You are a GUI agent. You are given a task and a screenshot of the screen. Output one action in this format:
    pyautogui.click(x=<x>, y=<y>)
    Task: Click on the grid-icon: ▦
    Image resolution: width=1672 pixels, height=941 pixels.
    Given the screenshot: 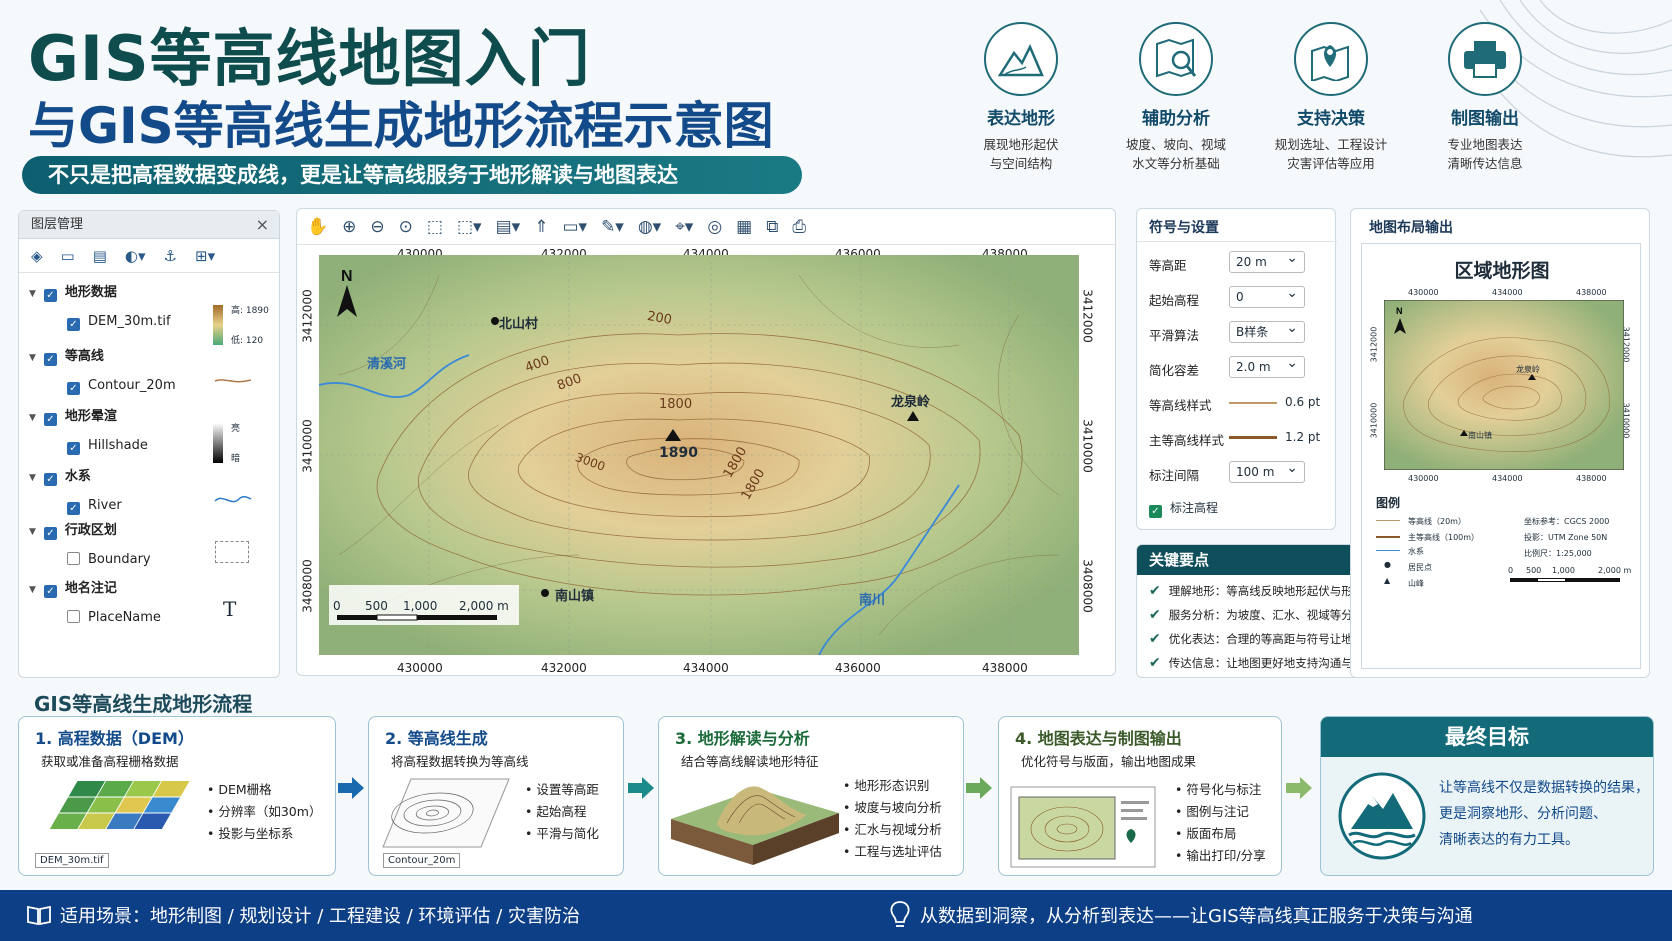 What is the action you would take?
    pyautogui.click(x=744, y=227)
    